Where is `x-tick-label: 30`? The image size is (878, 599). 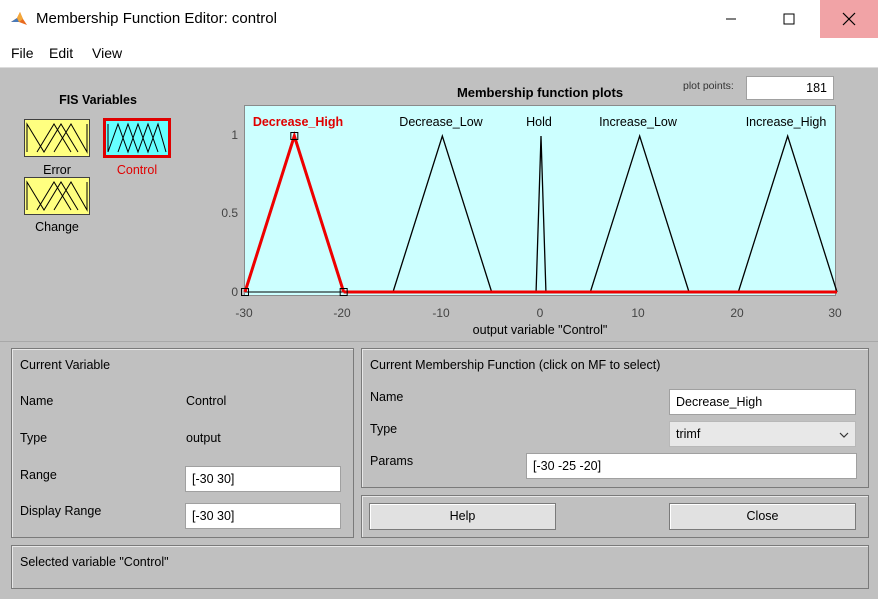 x-tick-label: 30 is located at coordinates (835, 313).